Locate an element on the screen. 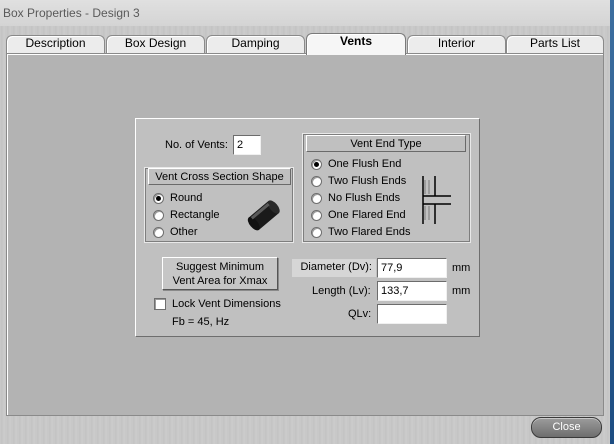 This screenshot has width=614, height=444. radio-round-label: Round is located at coordinates (186, 198).